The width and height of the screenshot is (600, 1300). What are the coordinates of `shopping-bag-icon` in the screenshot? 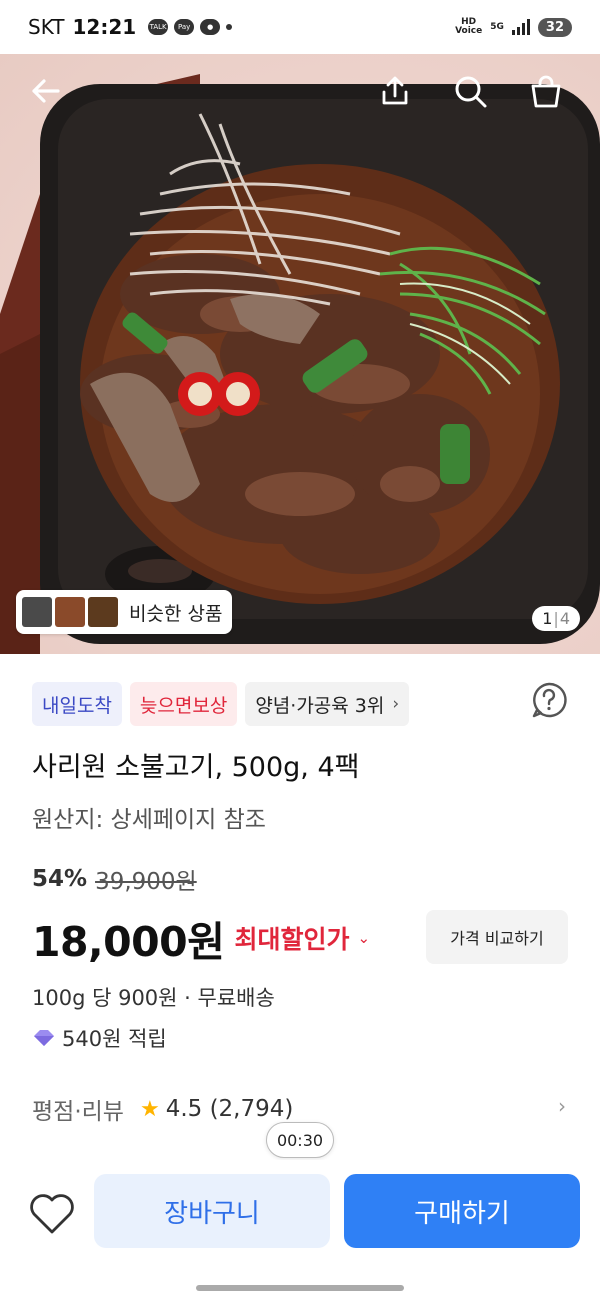 It's located at (546, 91).